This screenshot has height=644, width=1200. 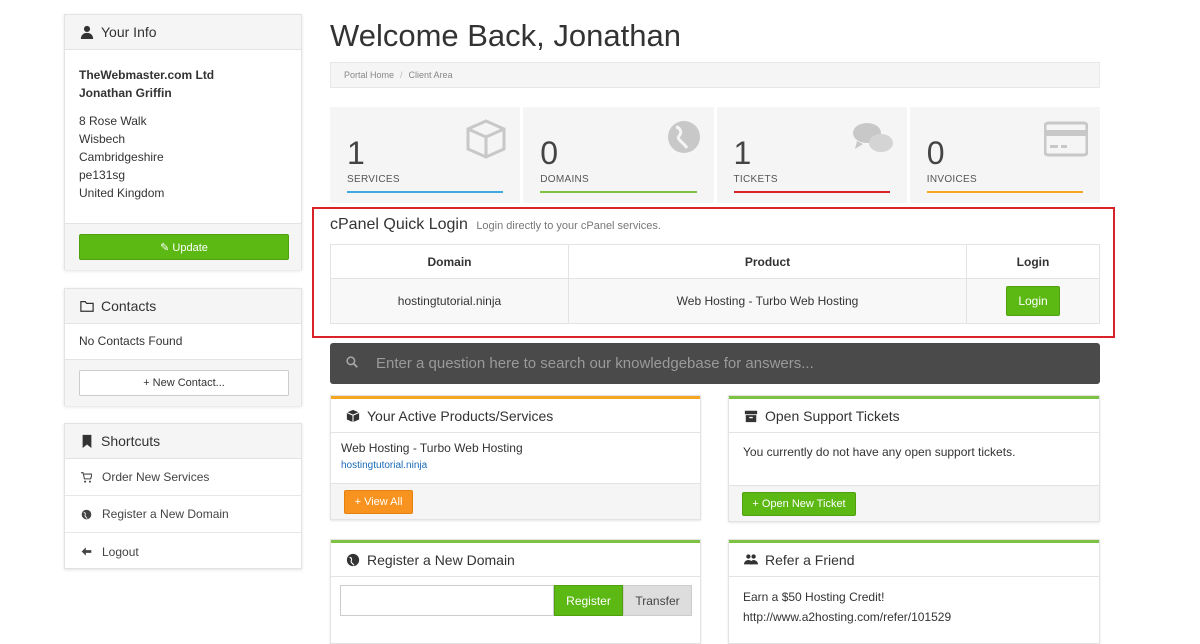 I want to click on arrow-left-icon, so click(x=86, y=551).